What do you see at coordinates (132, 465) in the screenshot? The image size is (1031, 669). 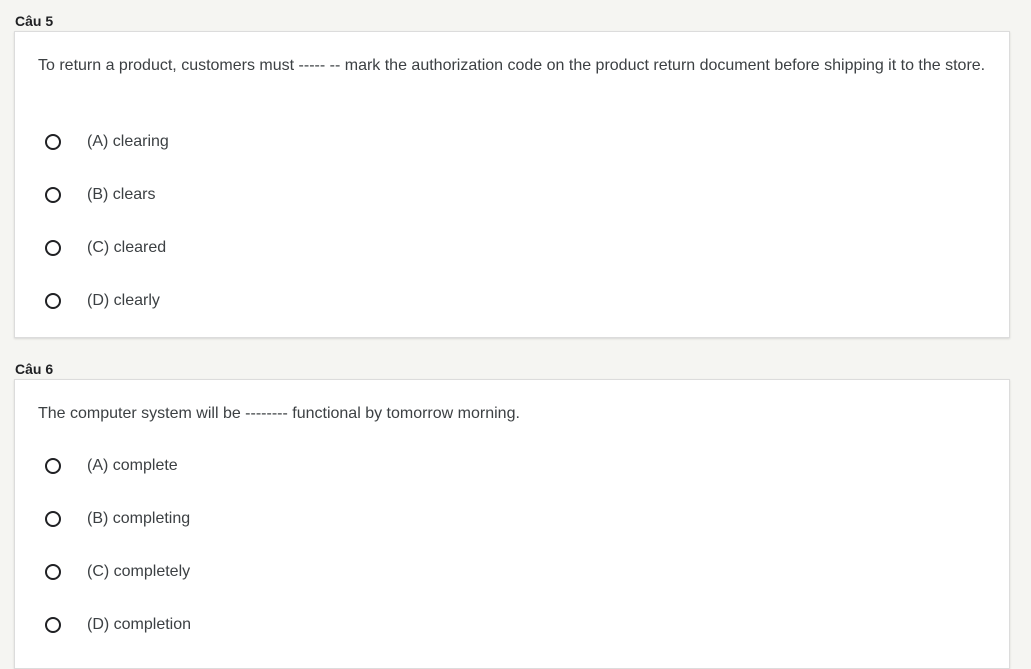 I see `option-label: (A) complete` at bounding box center [132, 465].